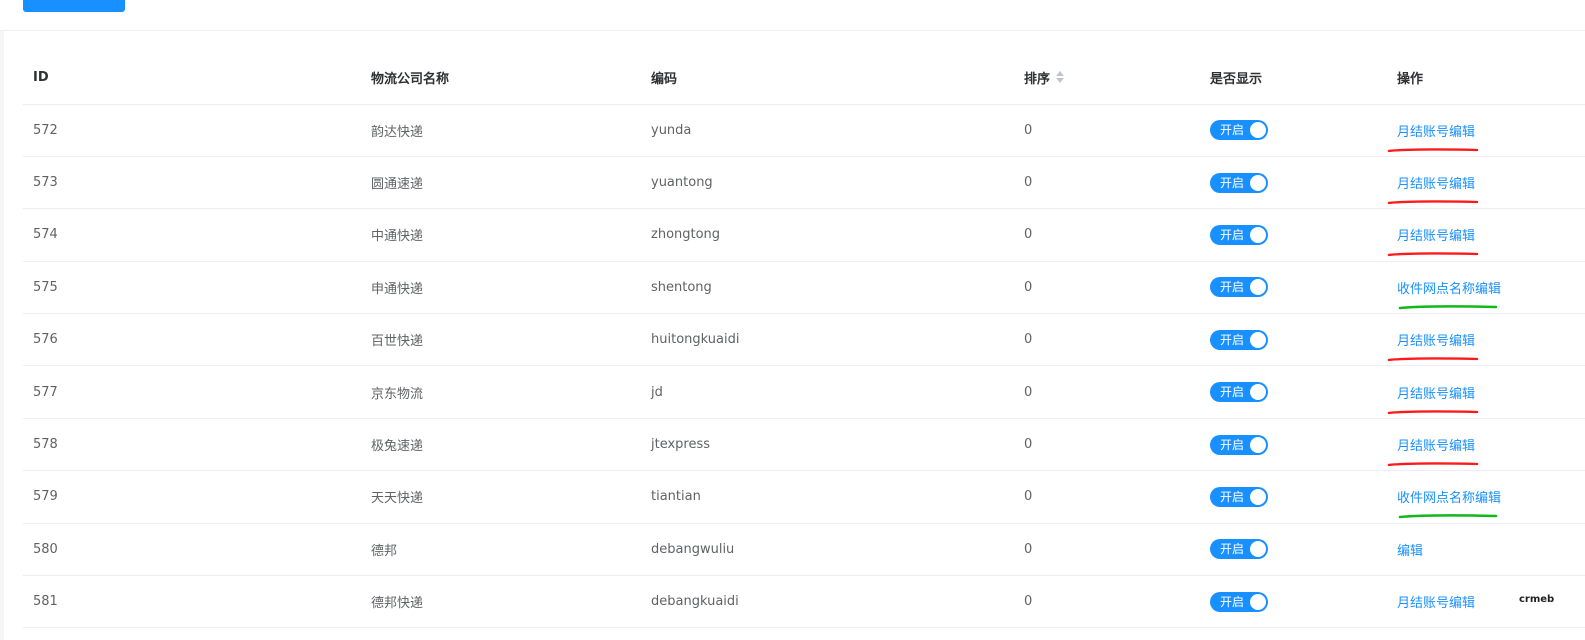 The image size is (1585, 640). Describe the element at coordinates (501, 183) in the screenshot. I see `cell-company-name: 圆通速递` at that location.